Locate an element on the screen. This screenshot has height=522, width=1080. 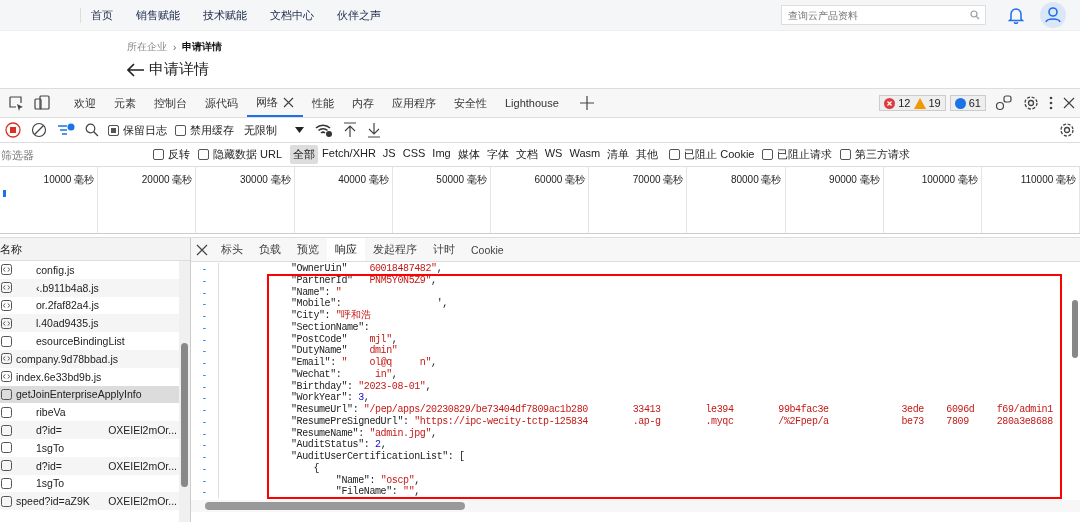
code-line: "SectionName": is located at coordinates (330, 327).